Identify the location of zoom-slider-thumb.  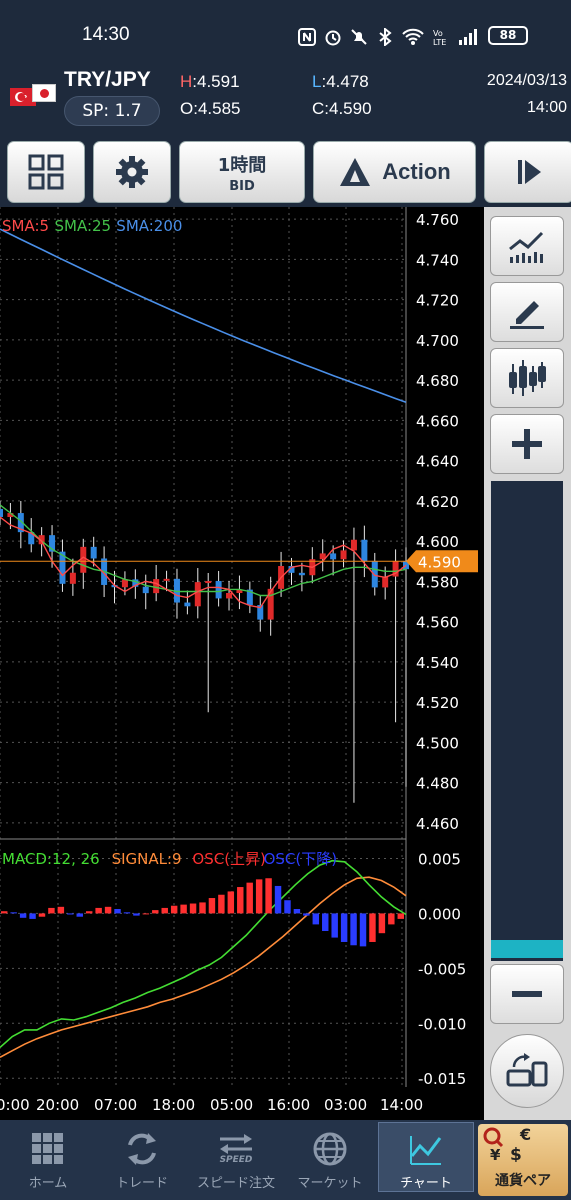
(527, 949).